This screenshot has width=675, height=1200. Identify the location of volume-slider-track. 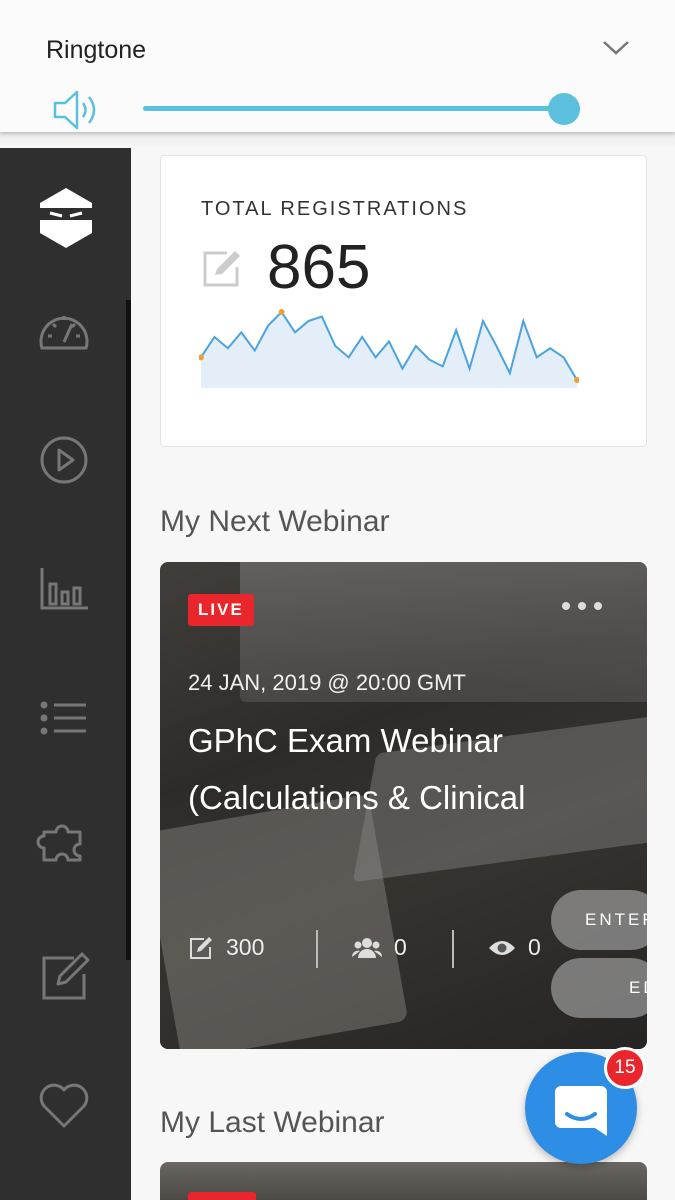
(354, 108).